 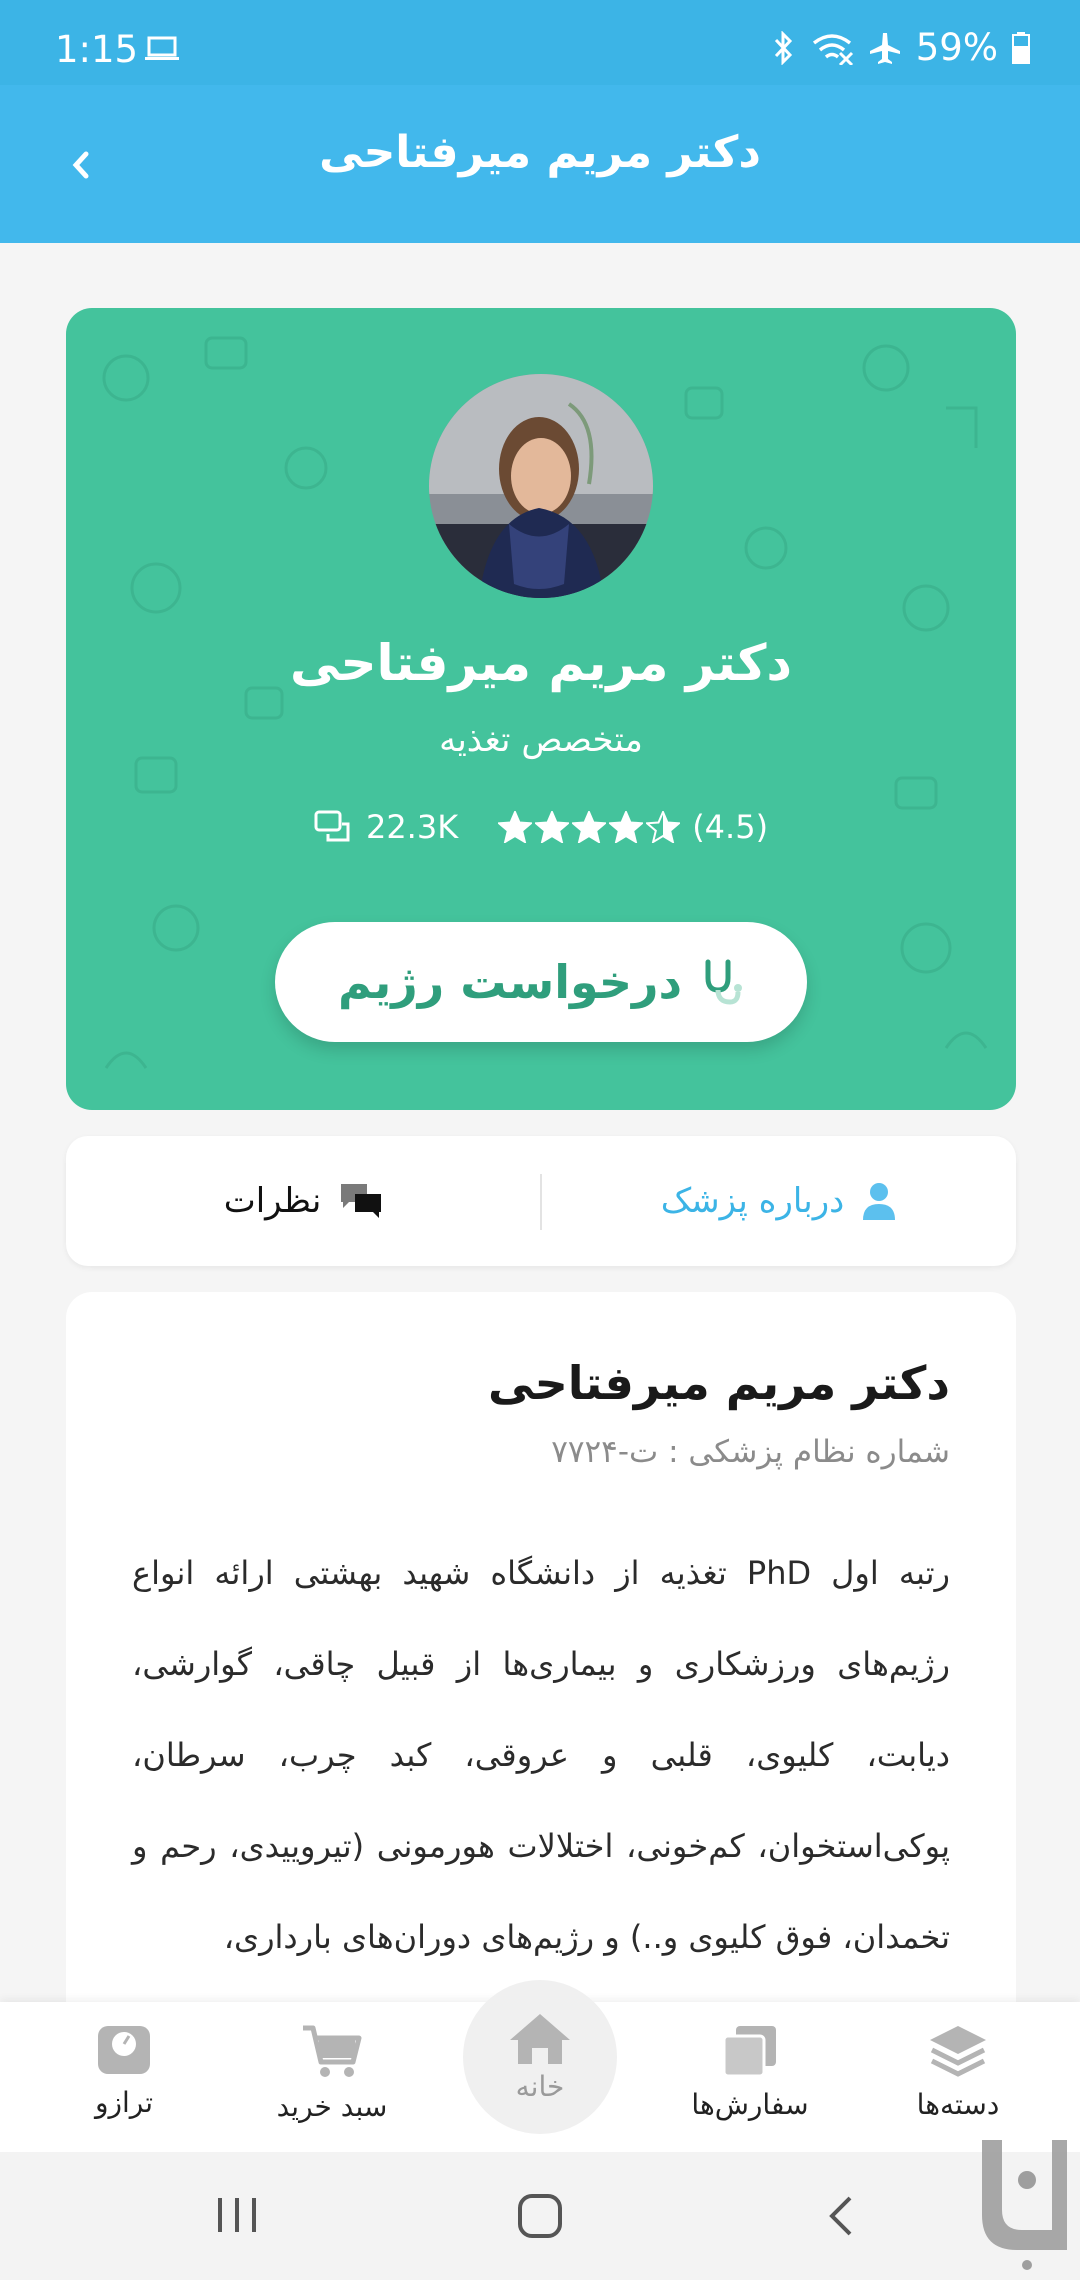 I want to click on nav-categories-label: دسته‌ها, so click(x=958, y=2104).